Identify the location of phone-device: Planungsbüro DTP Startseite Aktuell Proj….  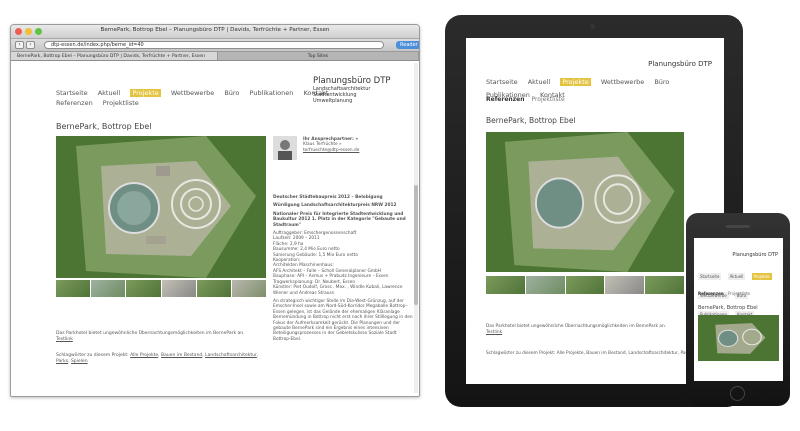
(738, 309).